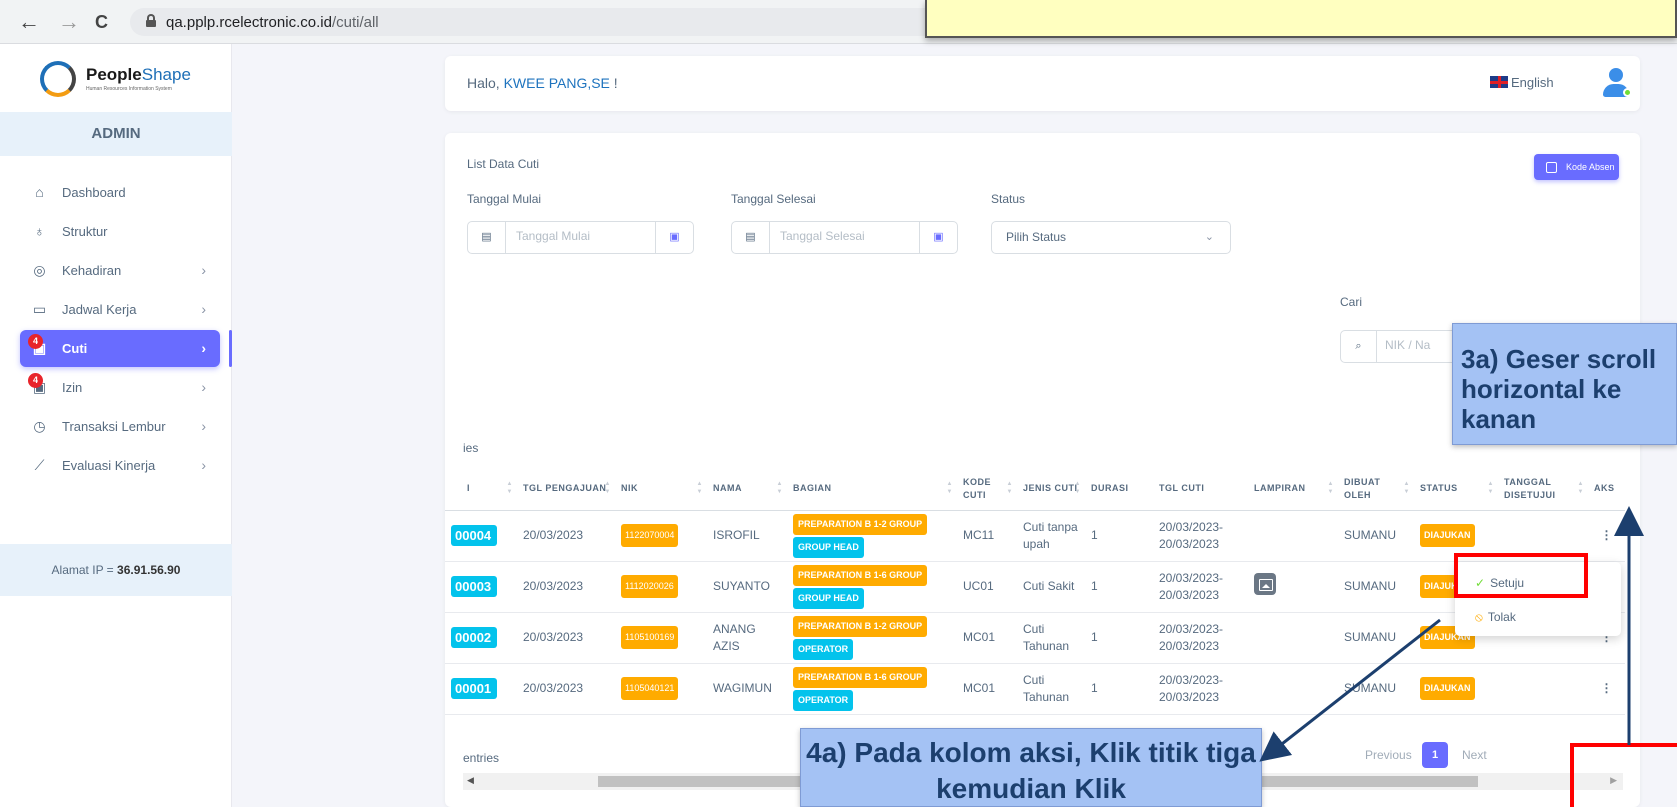  I want to click on language-switcher: English, so click(1522, 82).